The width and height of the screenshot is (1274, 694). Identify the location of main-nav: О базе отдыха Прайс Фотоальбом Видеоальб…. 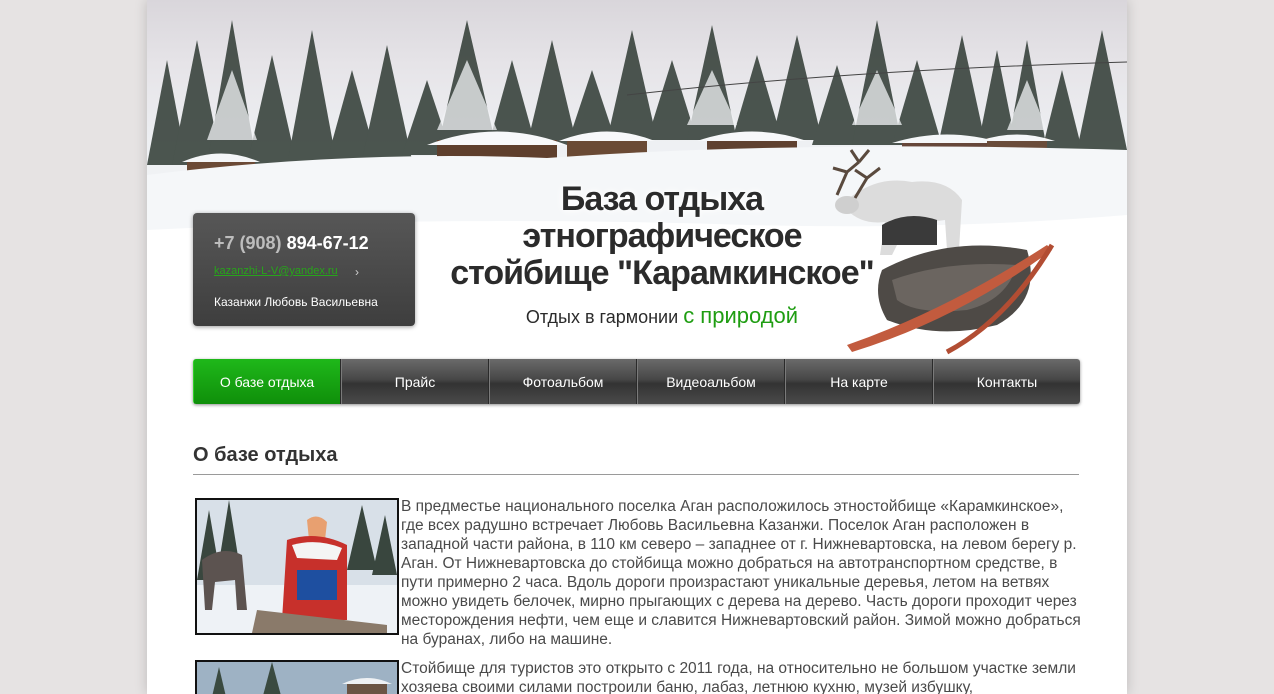
(636, 381).